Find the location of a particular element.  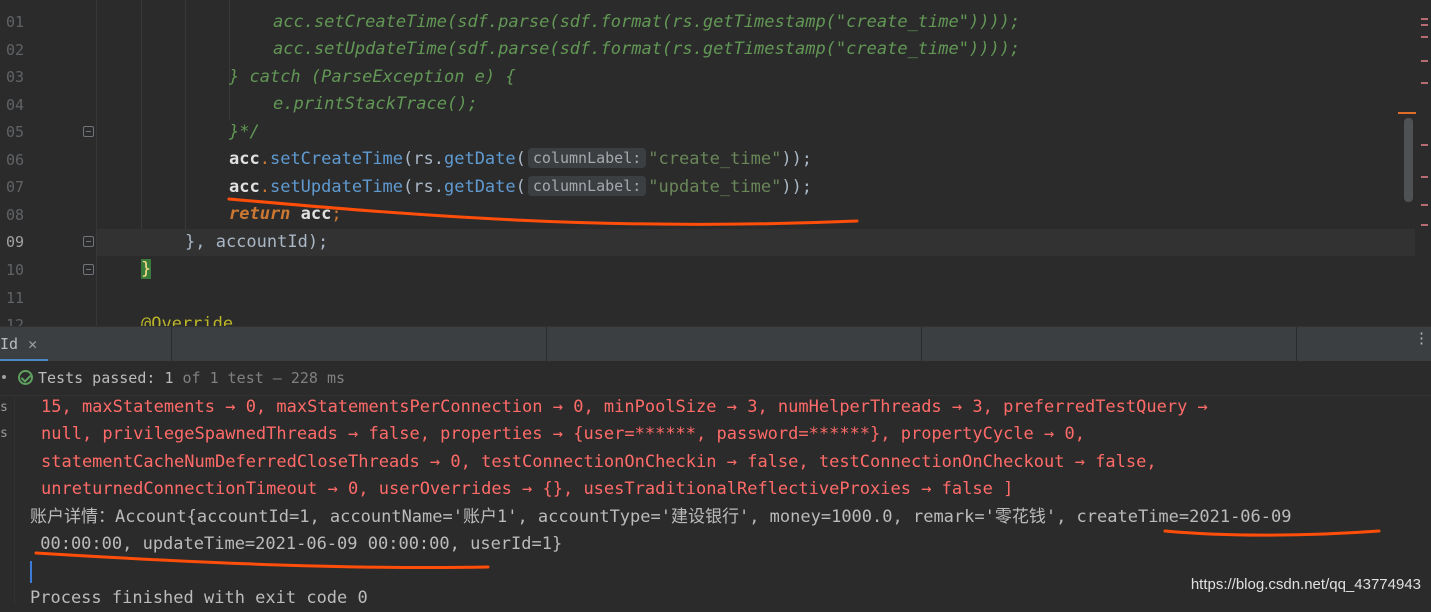

string-token: "update_time" is located at coordinates (715, 187).